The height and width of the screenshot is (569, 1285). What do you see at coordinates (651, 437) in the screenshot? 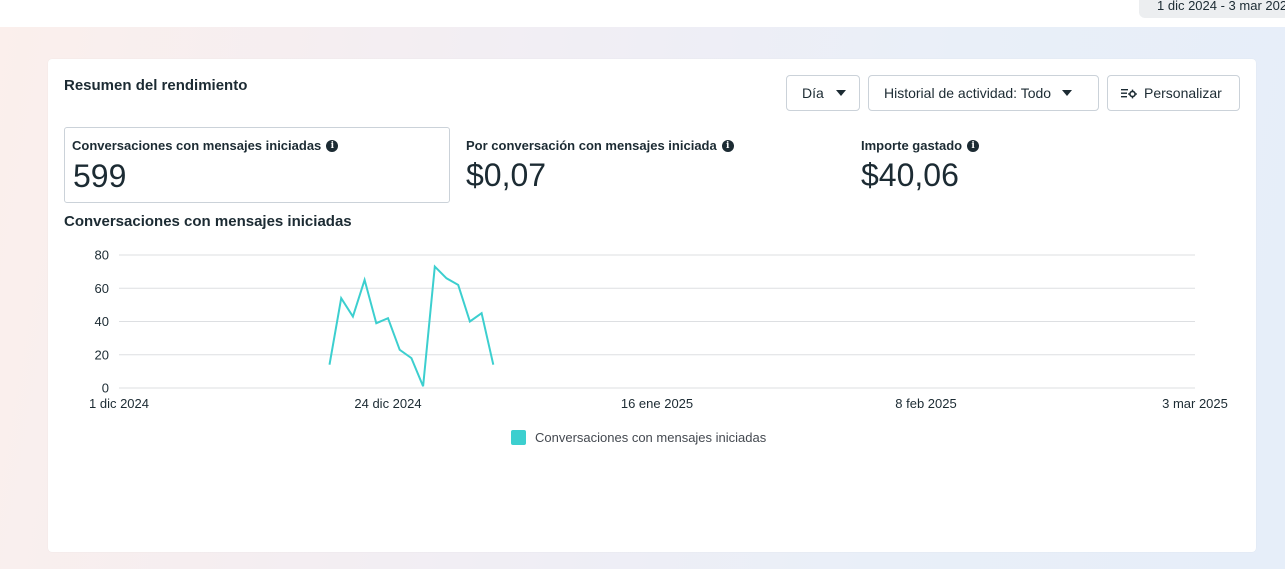
I see `legend-label: Conversaciones con mensajes iniciadas` at bounding box center [651, 437].